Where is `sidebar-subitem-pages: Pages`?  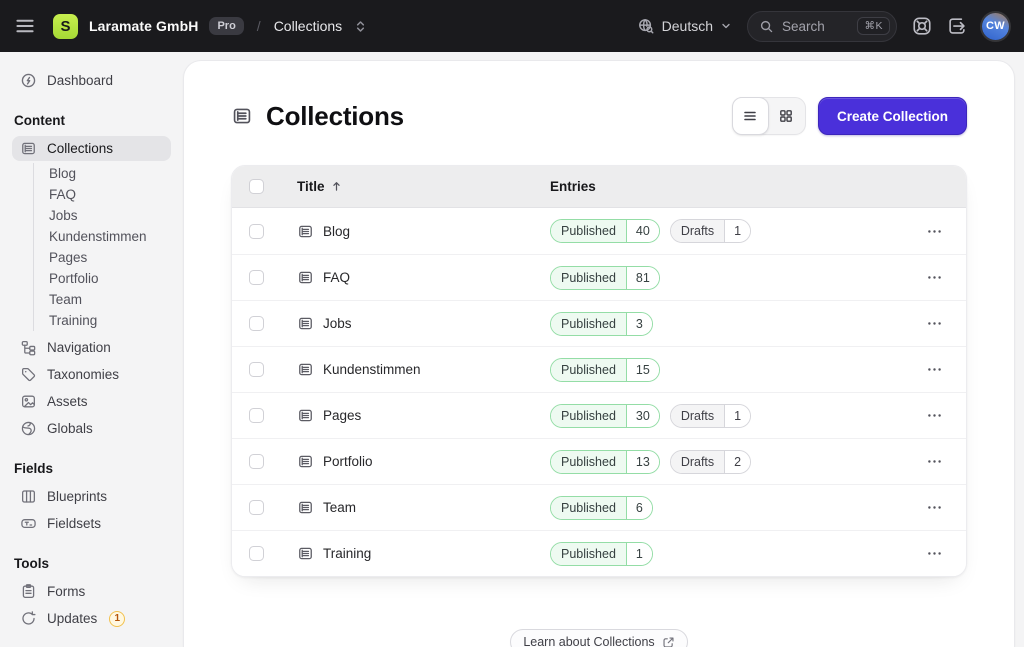
sidebar-subitem-pages: Pages is located at coordinates (102, 257).